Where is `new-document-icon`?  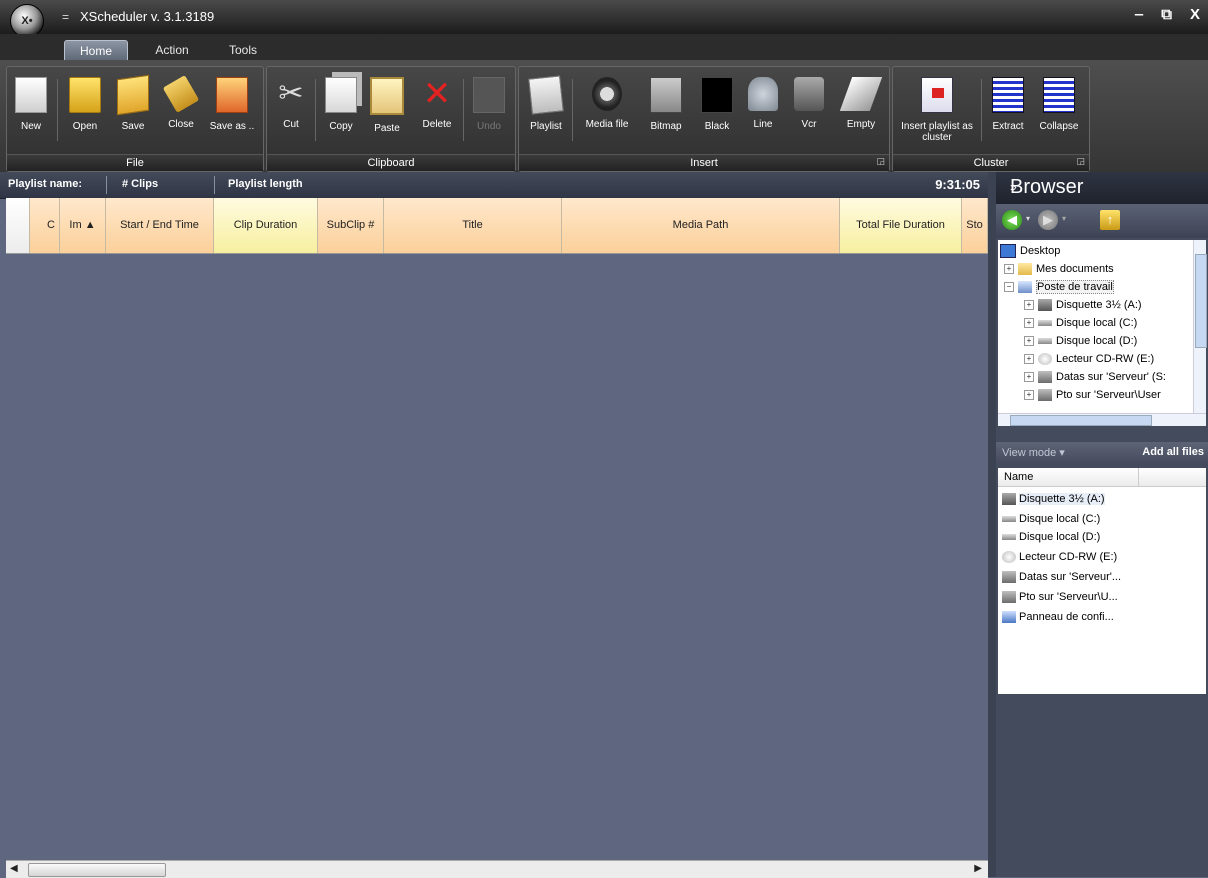 new-document-icon is located at coordinates (31, 95).